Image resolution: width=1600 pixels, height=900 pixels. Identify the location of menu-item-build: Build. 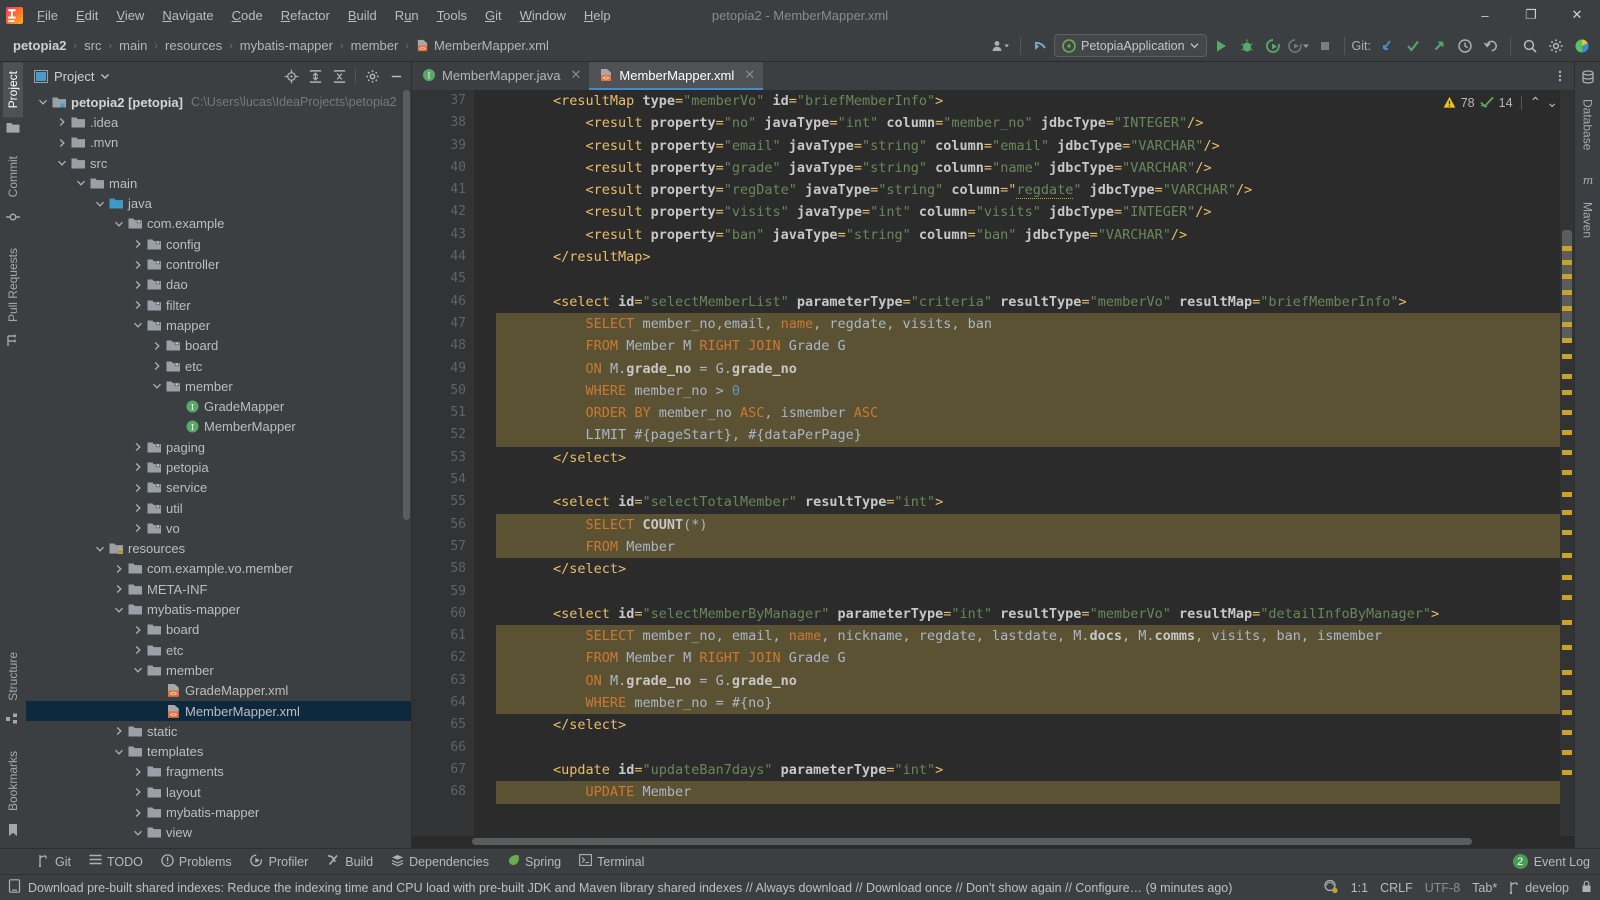
(362, 15).